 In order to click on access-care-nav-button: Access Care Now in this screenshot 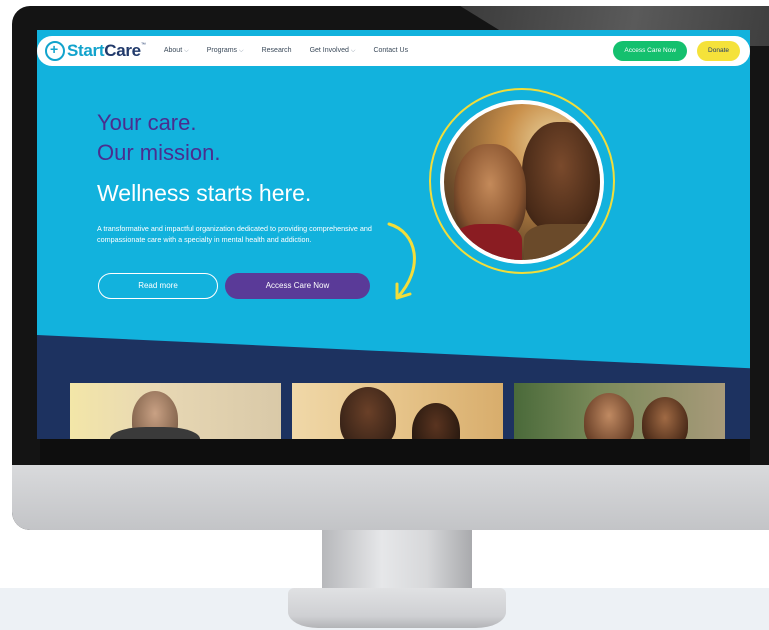, I will do `click(650, 51)`.